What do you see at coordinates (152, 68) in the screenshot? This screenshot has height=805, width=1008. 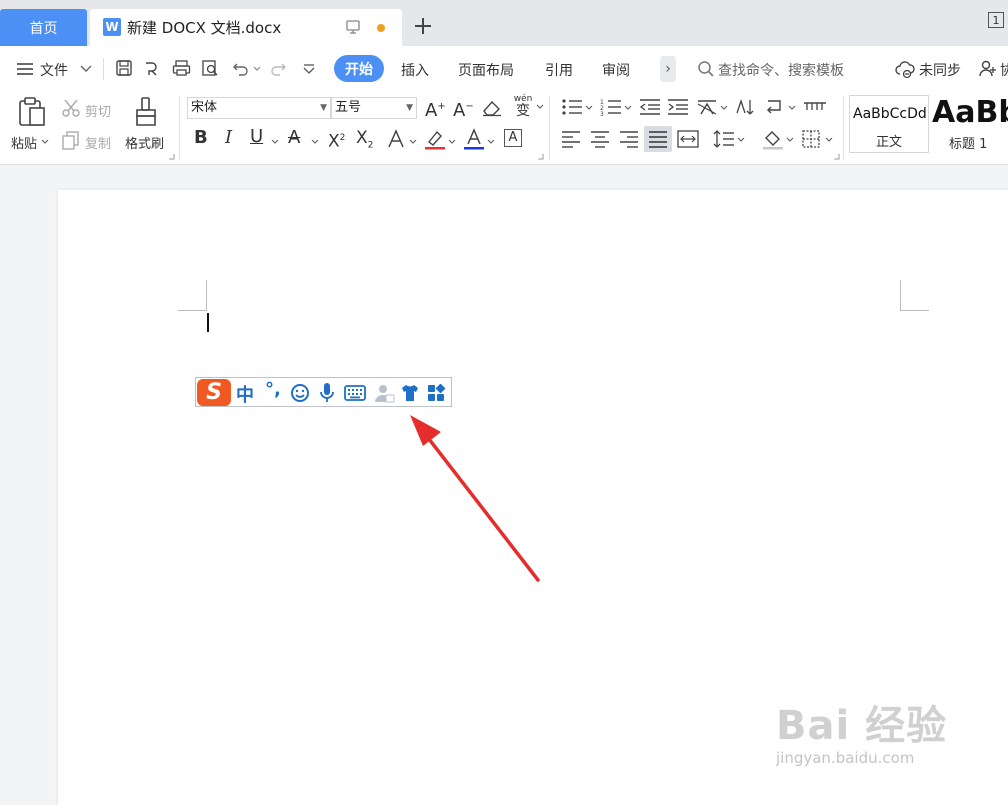 I see `output-pdf-icon` at bounding box center [152, 68].